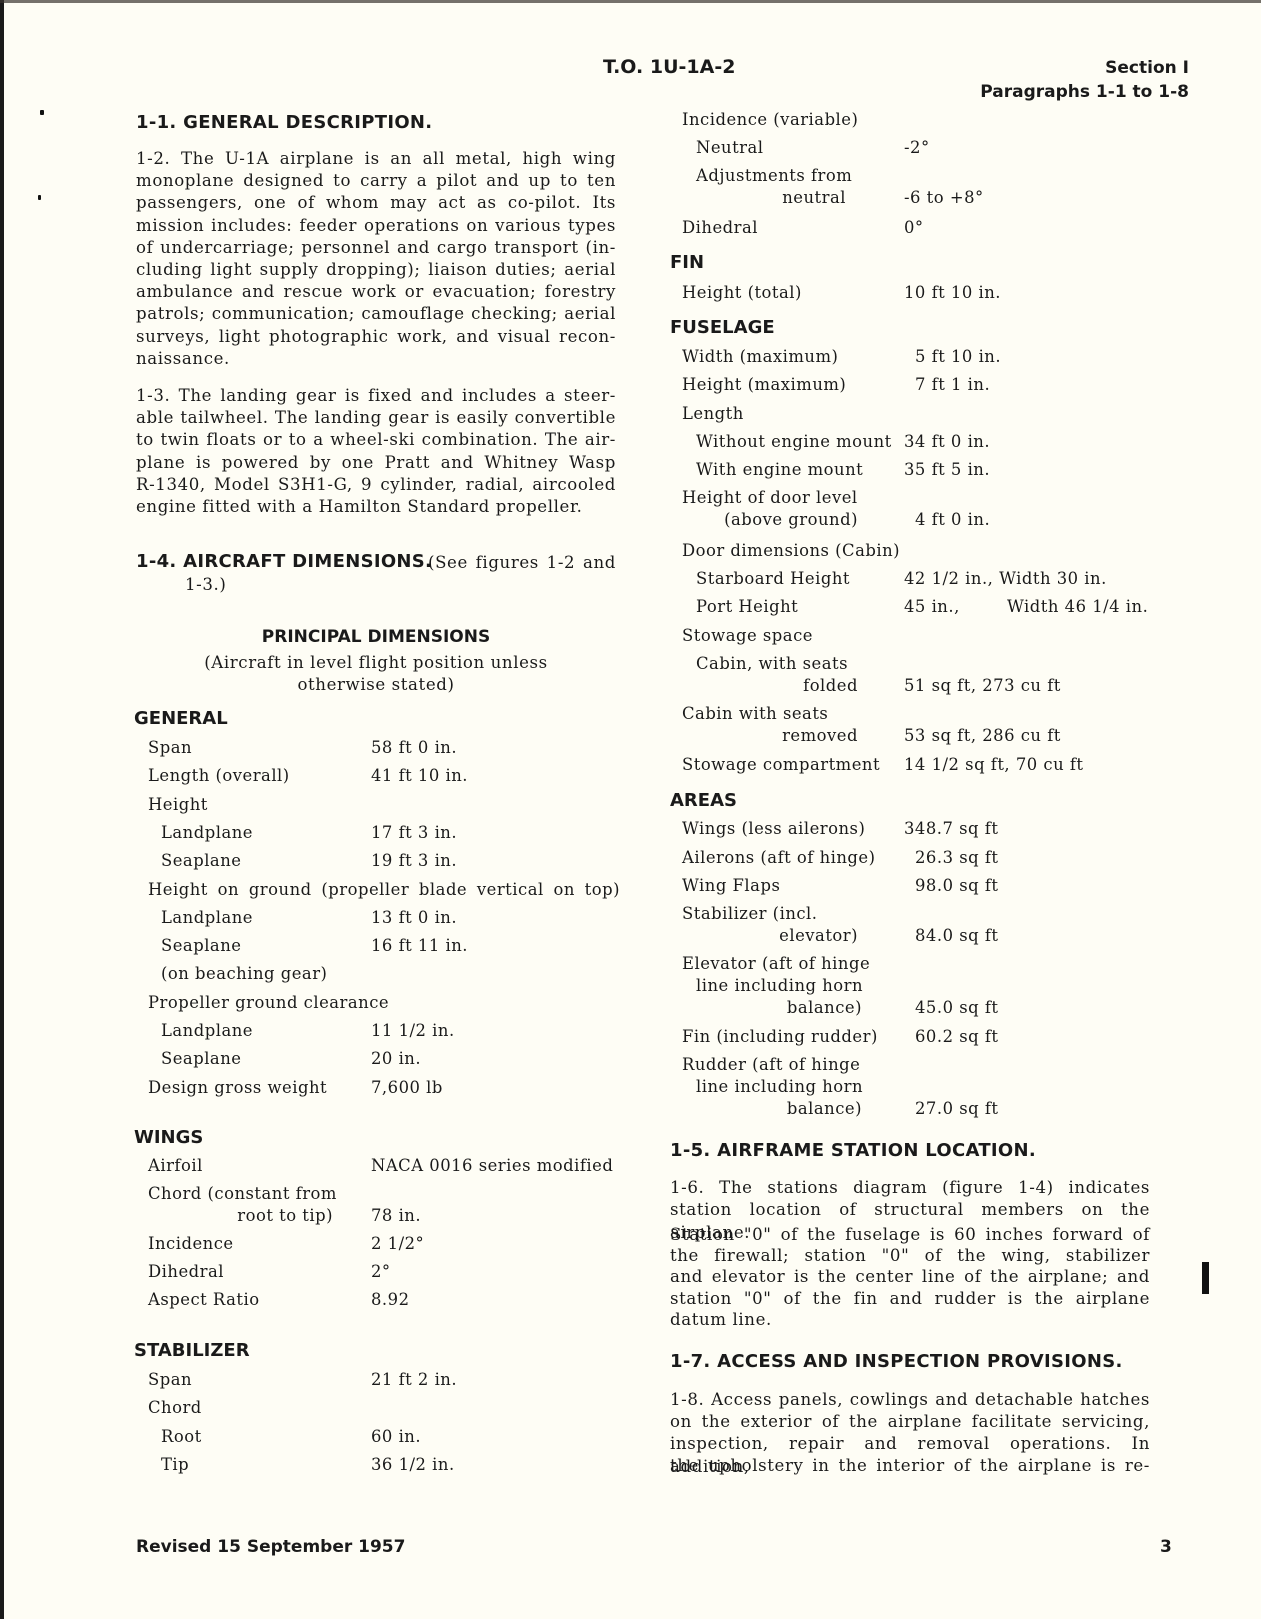  Describe the element at coordinates (774, 828) in the screenshot. I see `spec-label: Wings (less ailerons)` at that location.